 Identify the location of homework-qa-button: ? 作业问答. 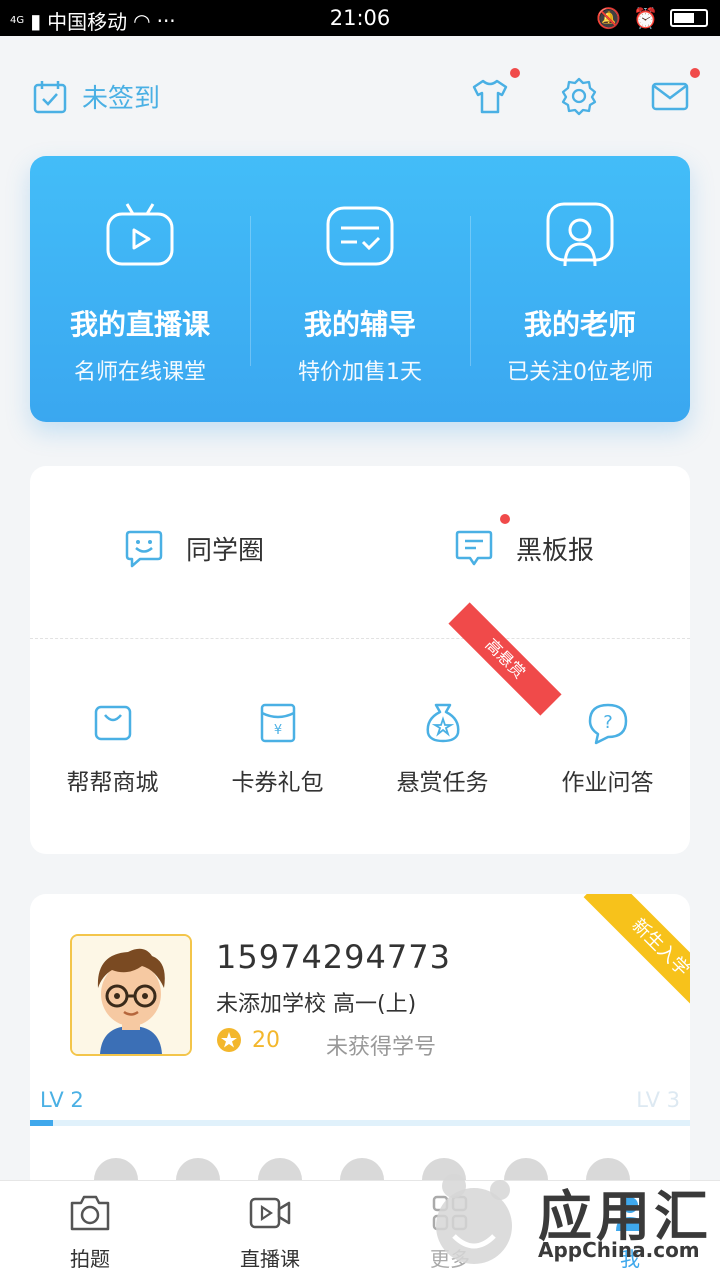
(607, 746).